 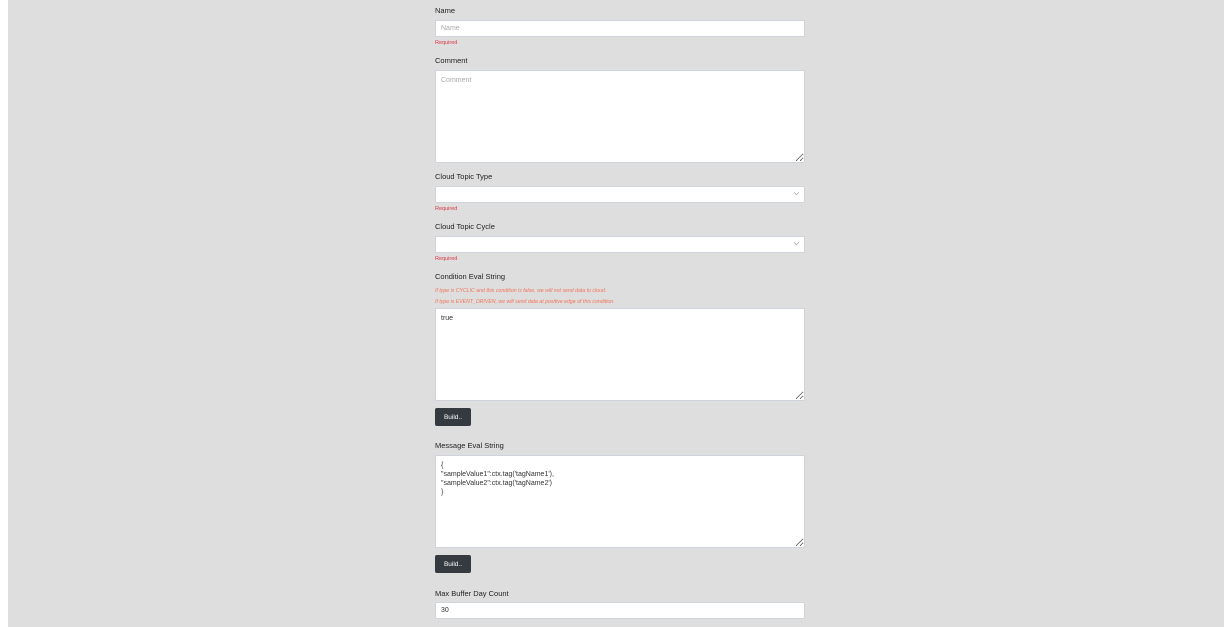 What do you see at coordinates (620, 610) in the screenshot?
I see `max-buffer-day-count-input` at bounding box center [620, 610].